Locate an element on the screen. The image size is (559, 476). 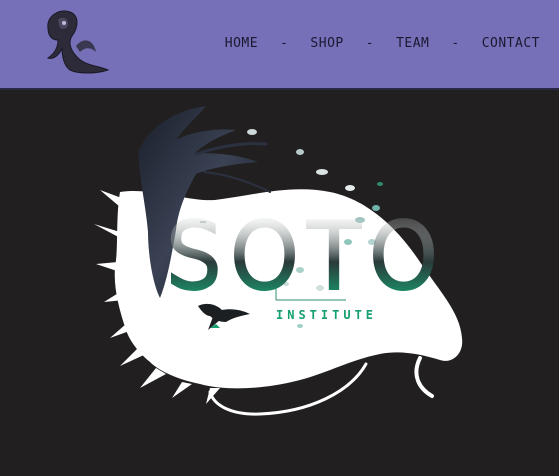
nav-shop-link: SHOP is located at coordinates (326, 43).